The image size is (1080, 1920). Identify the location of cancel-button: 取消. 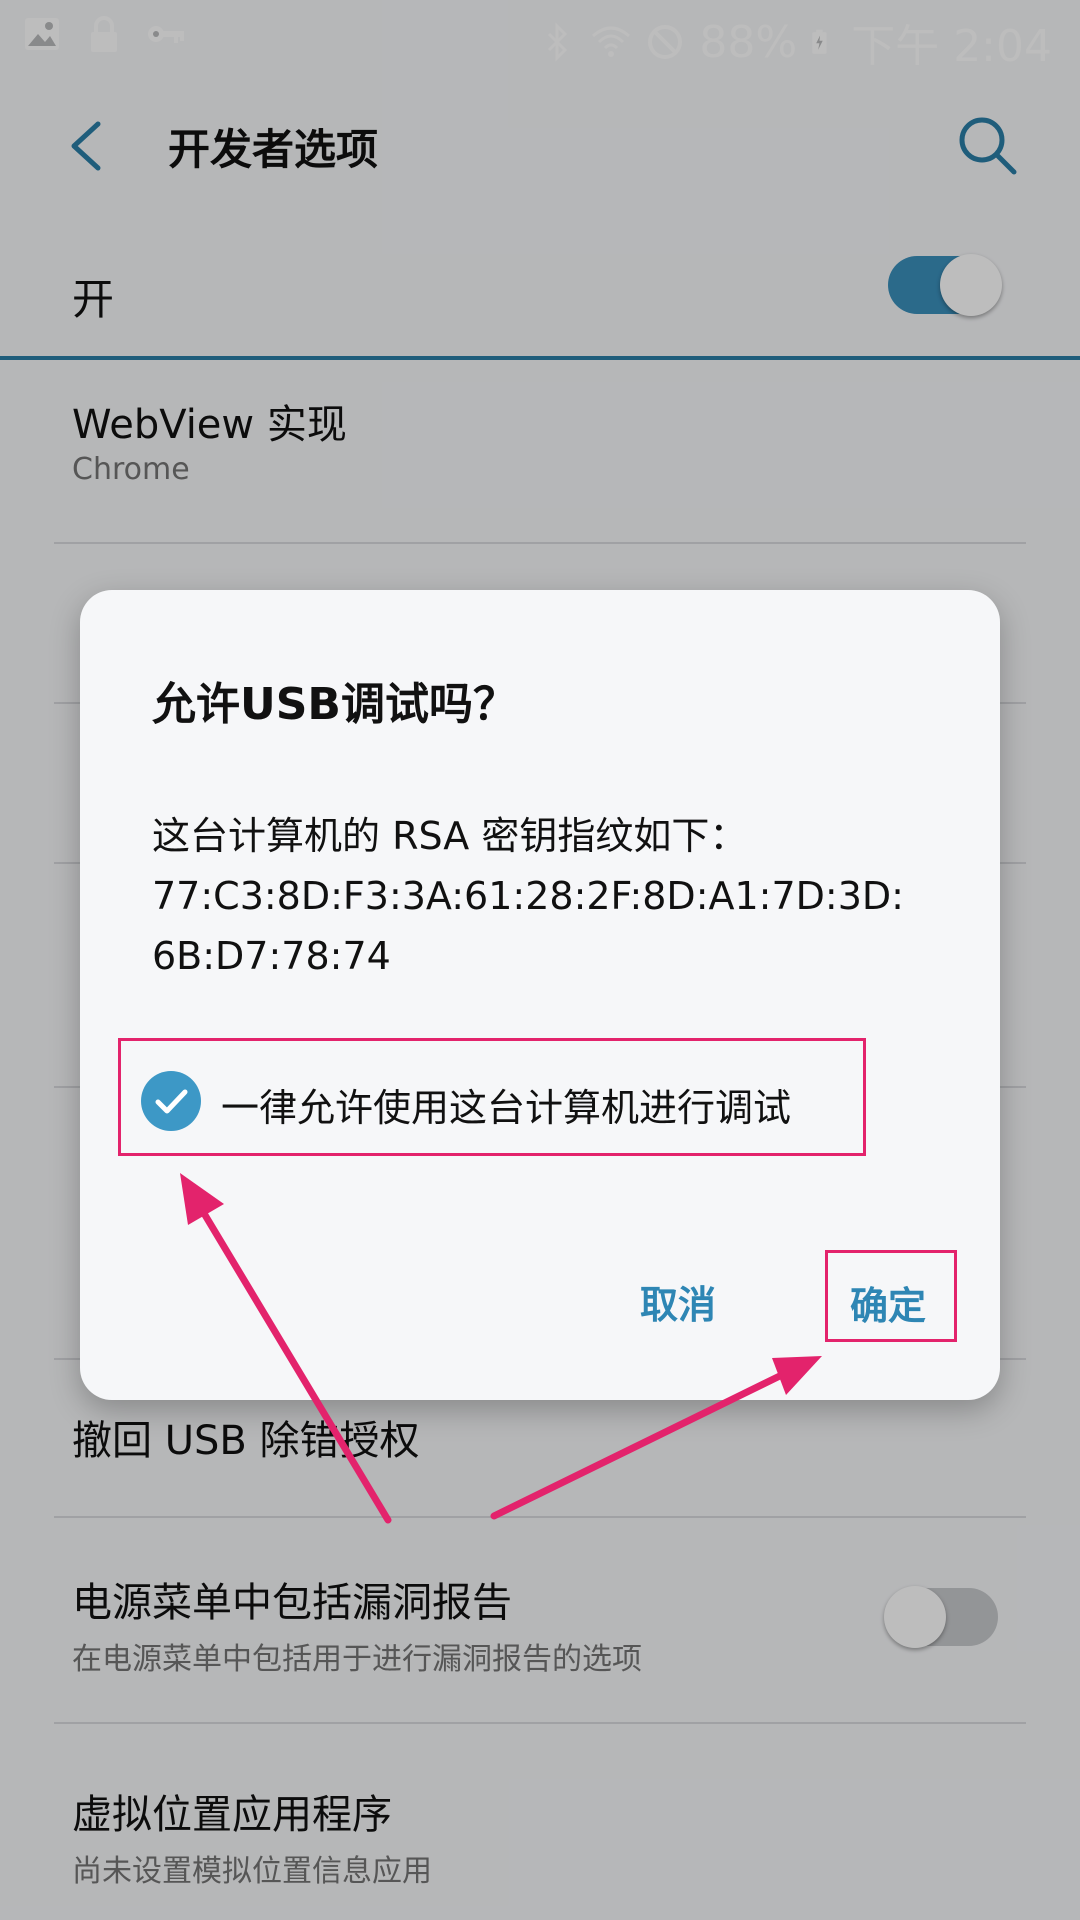
(678, 1301).